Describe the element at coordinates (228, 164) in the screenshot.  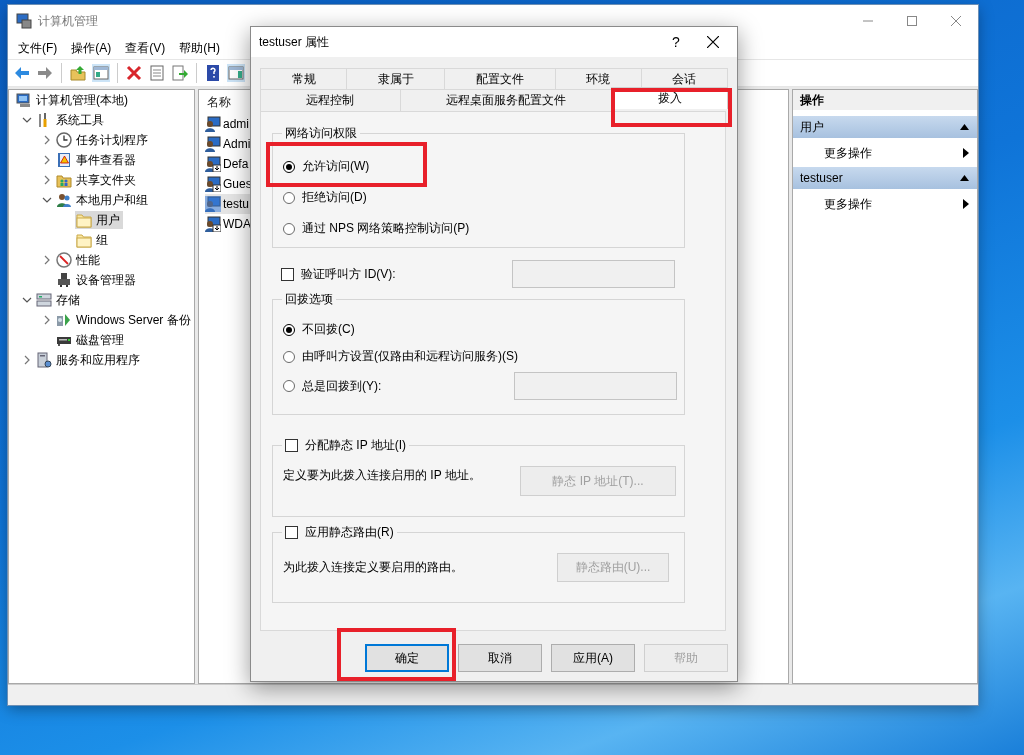
I see `list-item: Defa` at that location.